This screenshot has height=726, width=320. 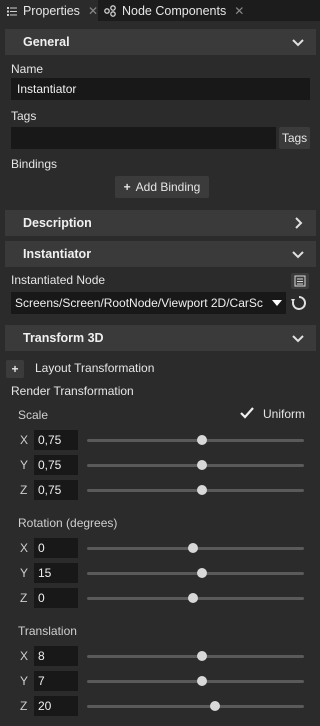 What do you see at coordinates (24, 706) in the screenshot?
I see `translation-axis-label: Z` at bounding box center [24, 706].